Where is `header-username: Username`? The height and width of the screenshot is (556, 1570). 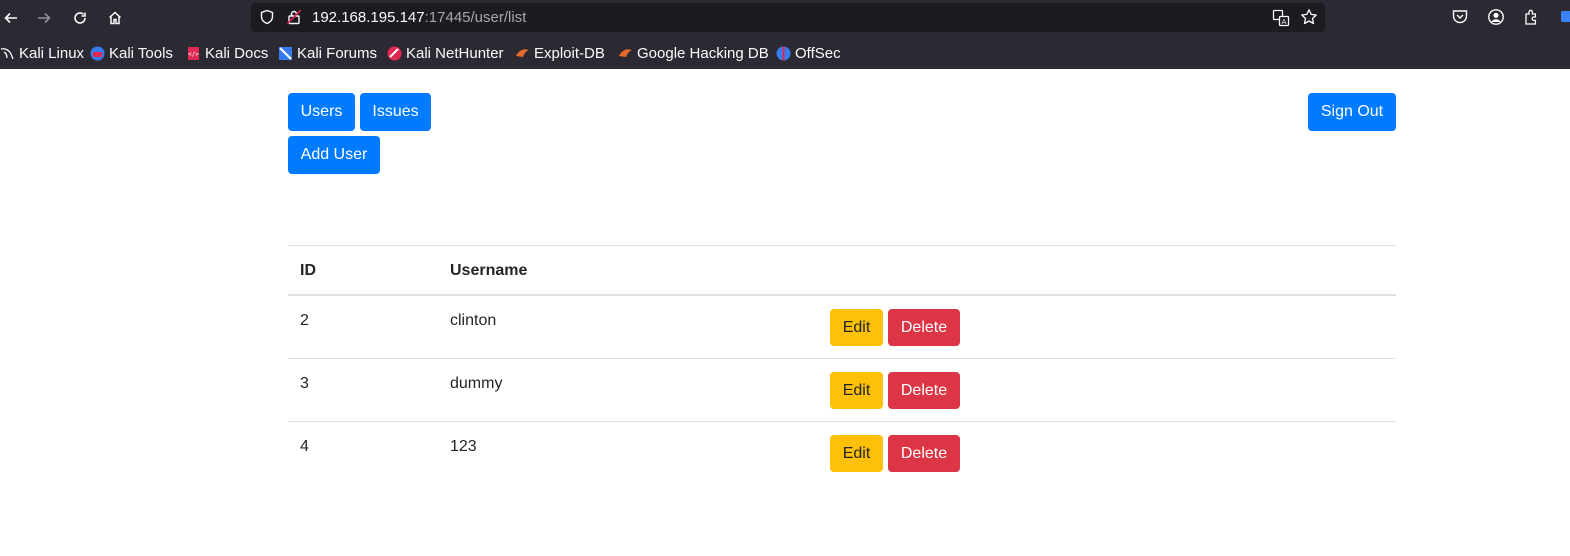
header-username: Username is located at coordinates (489, 270).